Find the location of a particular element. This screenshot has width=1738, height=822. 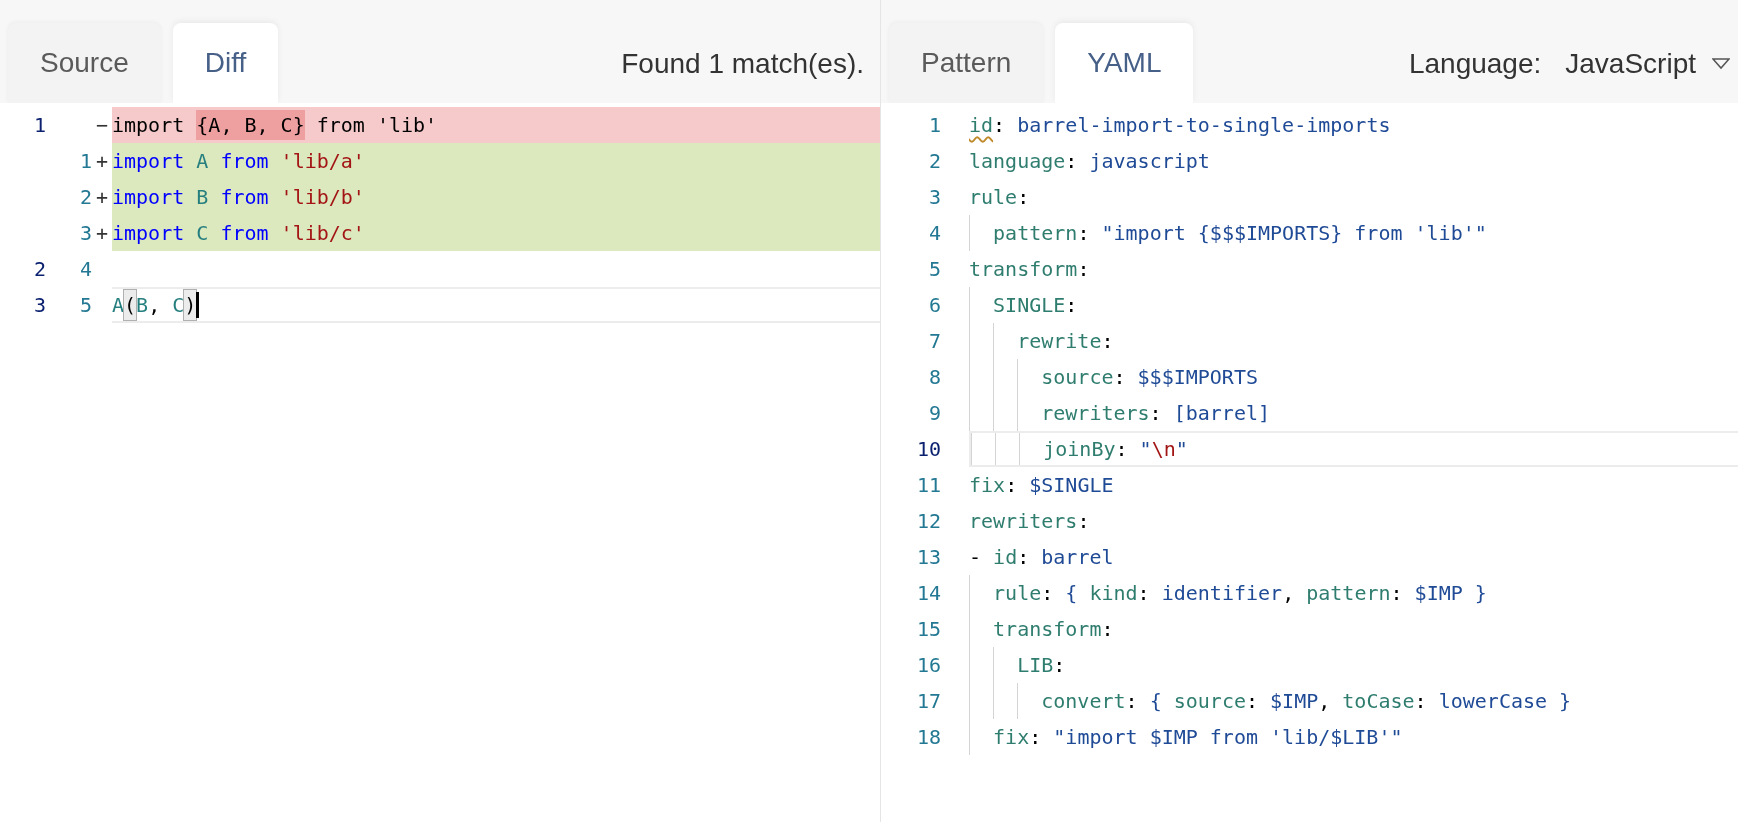

code-line: rule: is located at coordinates (1000, 197).